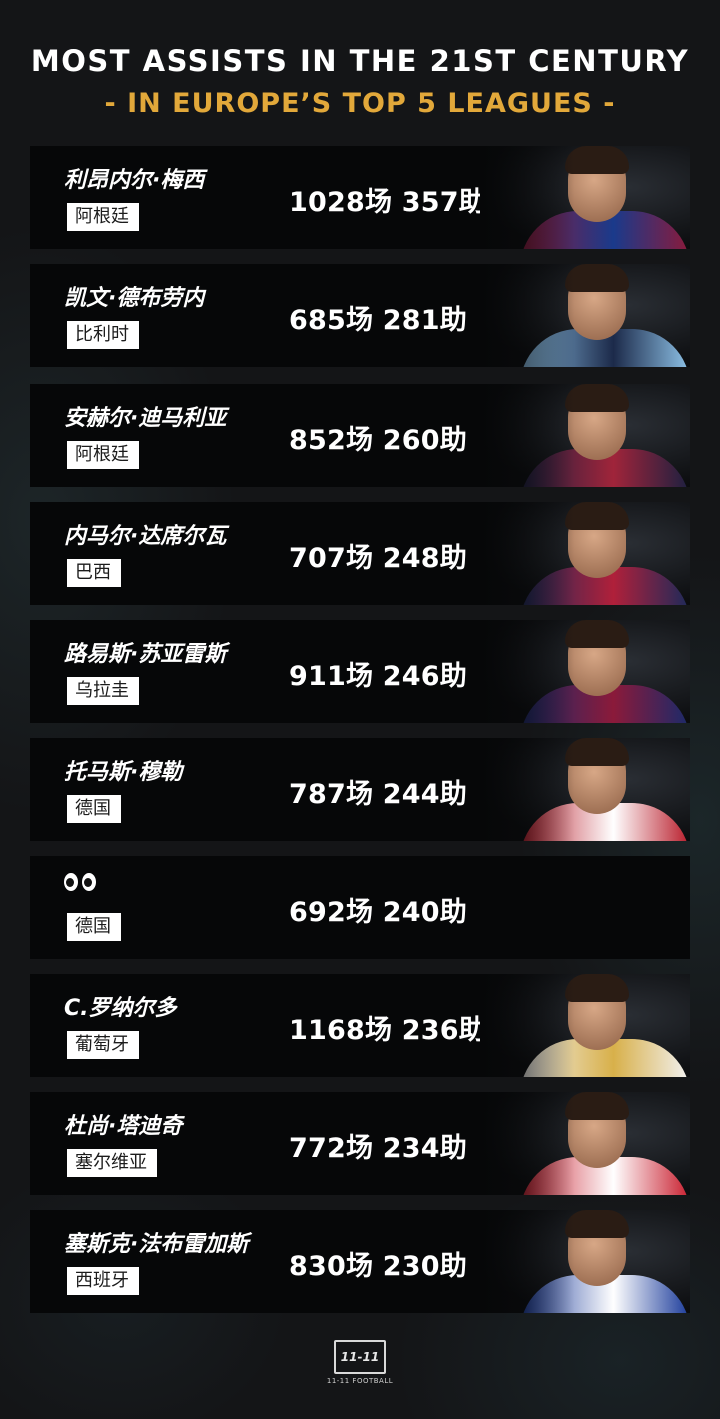  I want to click on country-badge: 乌拉圭, so click(103, 691).